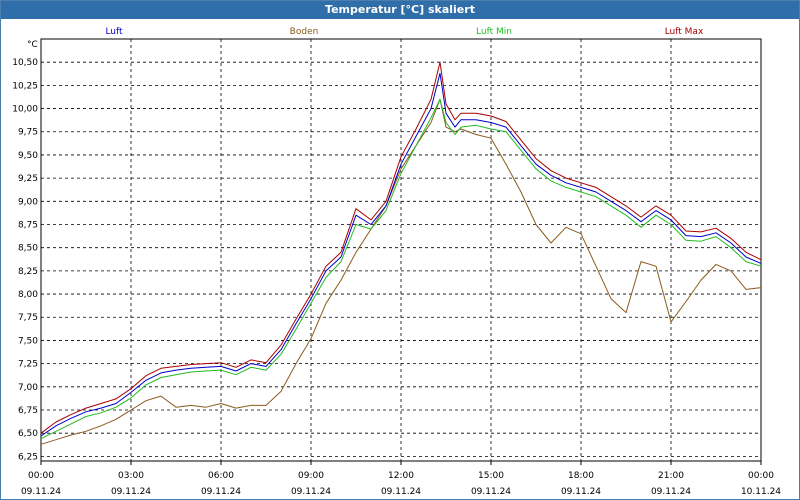 This screenshot has width=800, height=500. Describe the element at coordinates (28, 272) in the screenshot. I see `y-tick-label: 8,25` at that location.